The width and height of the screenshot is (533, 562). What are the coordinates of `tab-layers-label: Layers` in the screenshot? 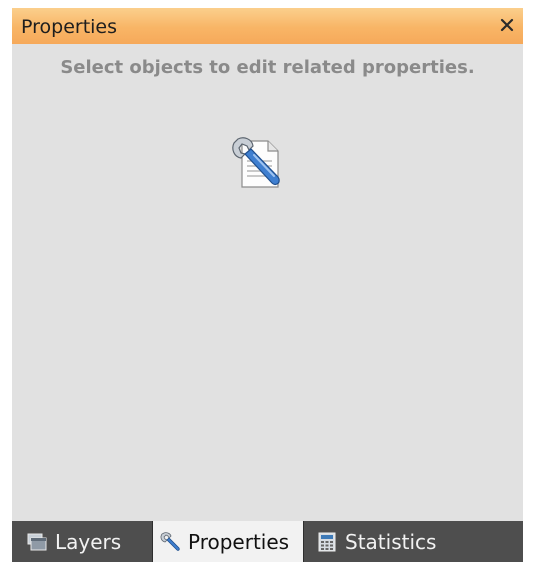 It's located at (88, 541).